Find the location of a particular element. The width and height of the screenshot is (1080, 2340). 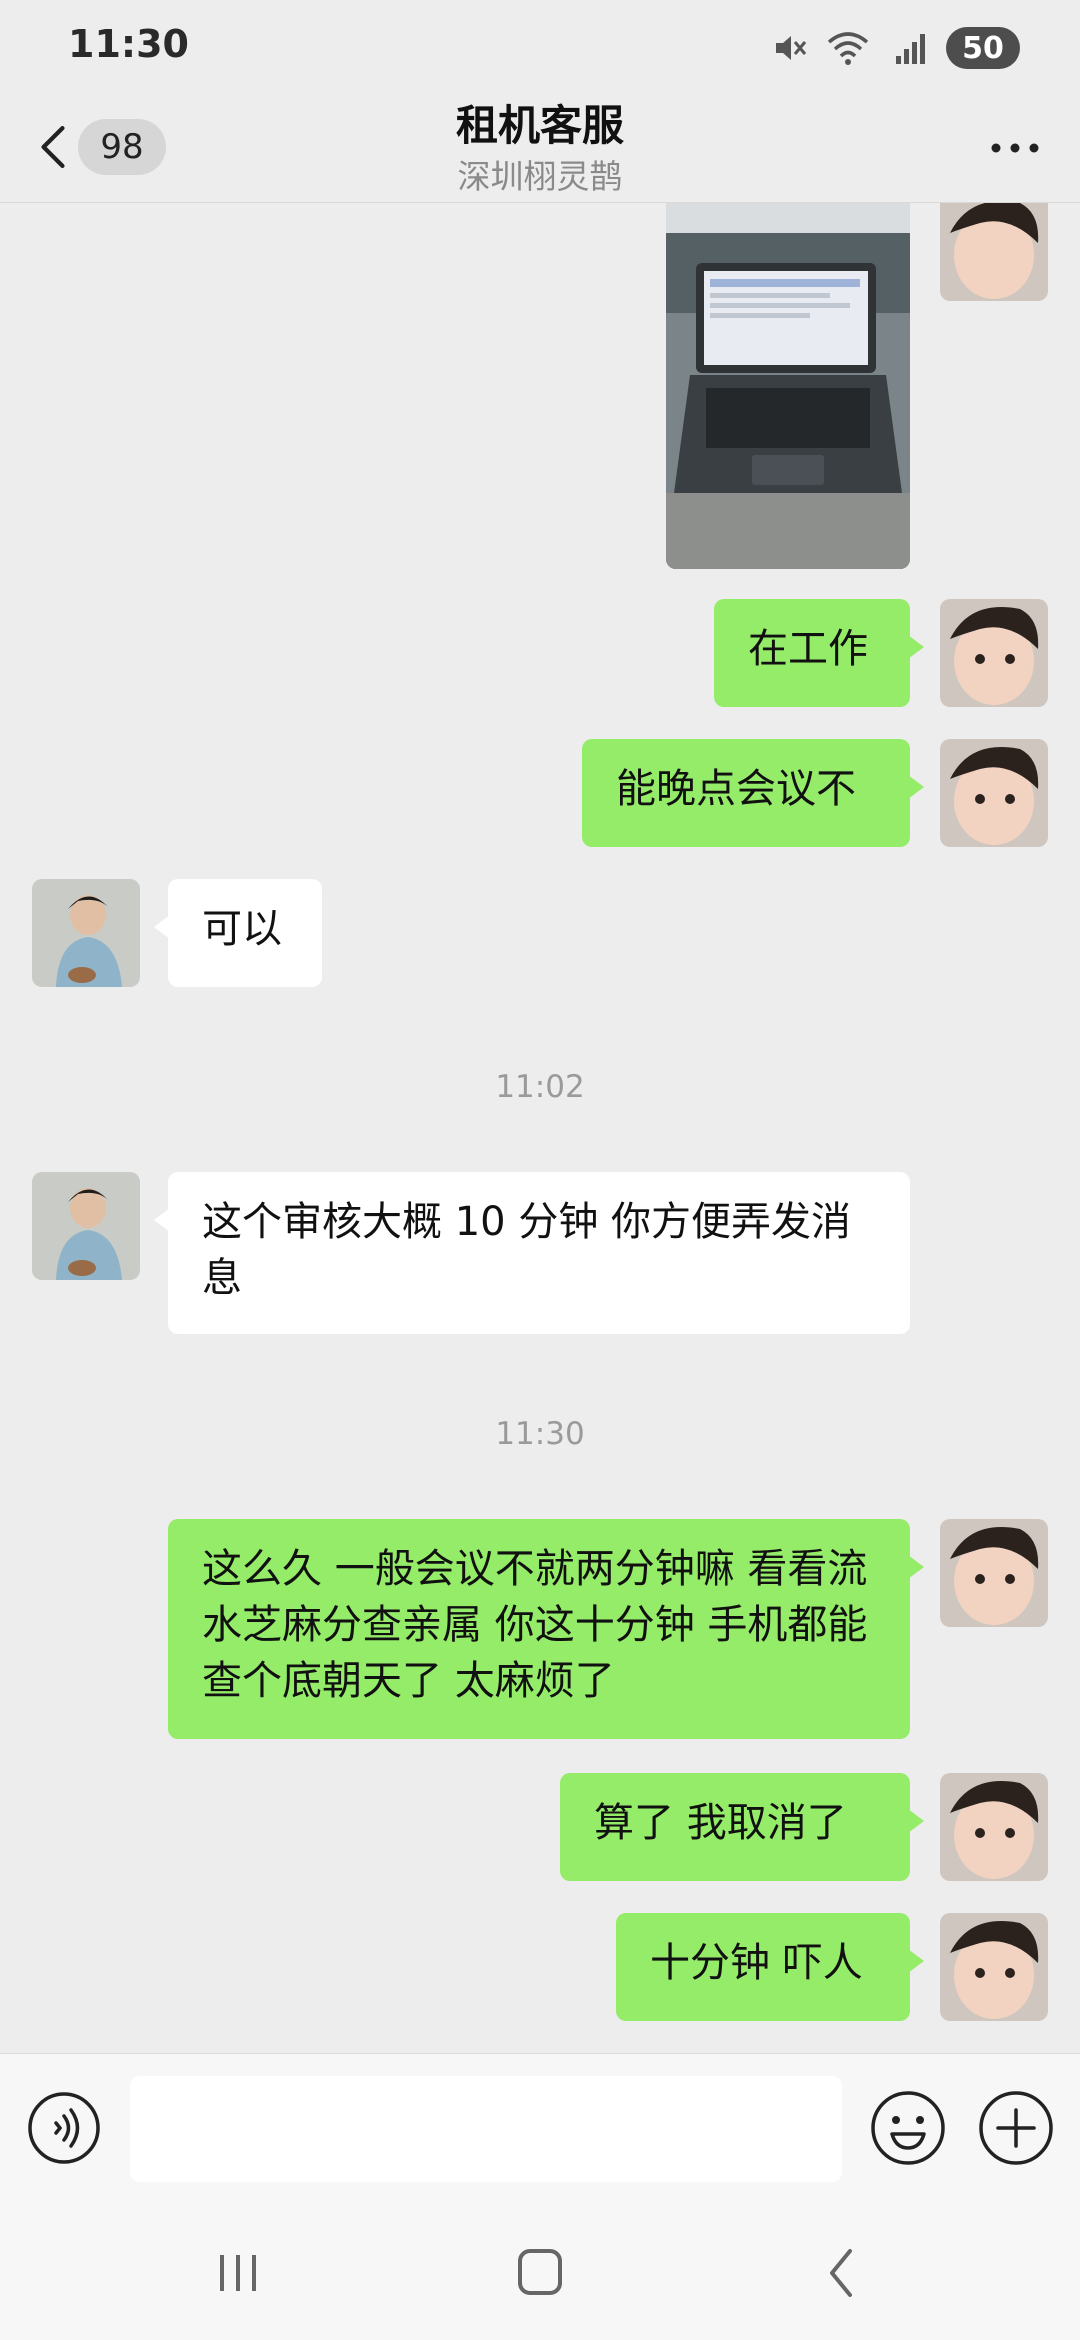

message-text: 在工作 is located at coordinates (808, 649).